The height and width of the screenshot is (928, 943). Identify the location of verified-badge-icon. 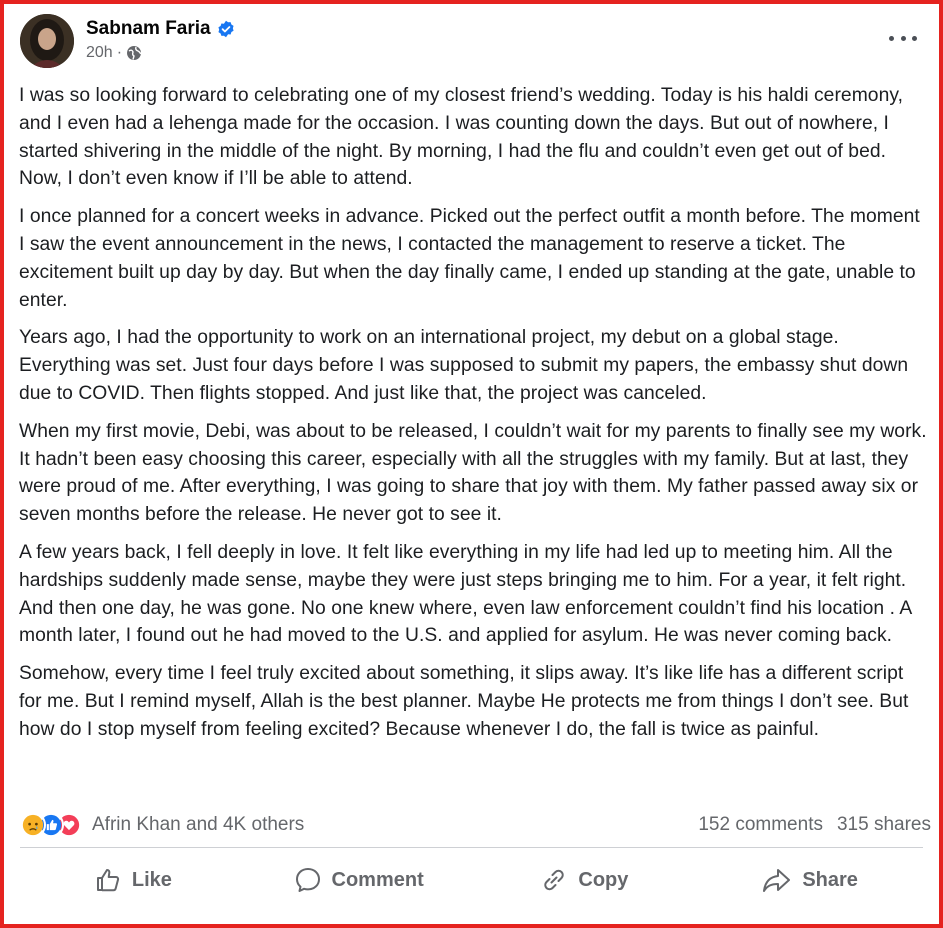
(226, 29).